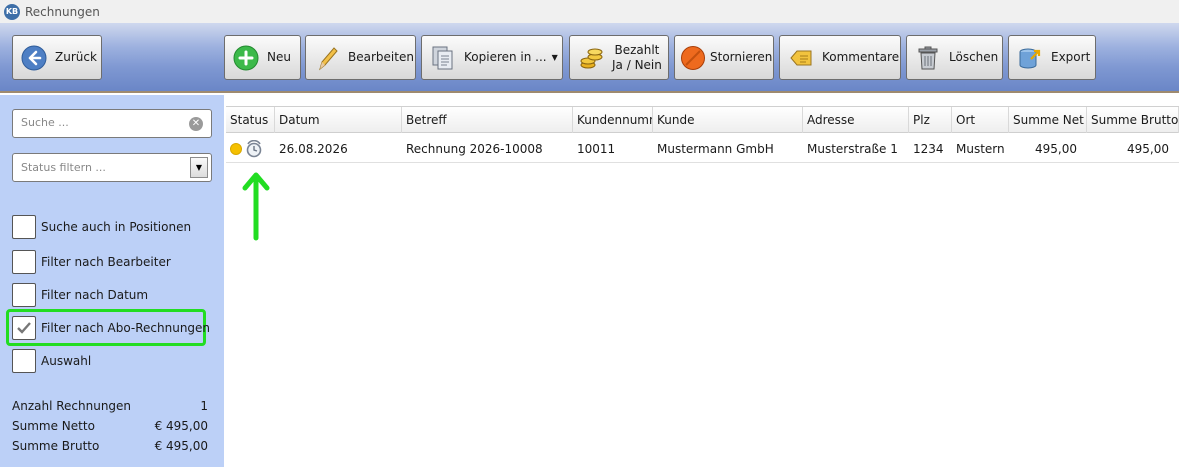 This screenshot has width=1179, height=467. What do you see at coordinates (327, 58) in the screenshot?
I see `pencil-icon` at bounding box center [327, 58].